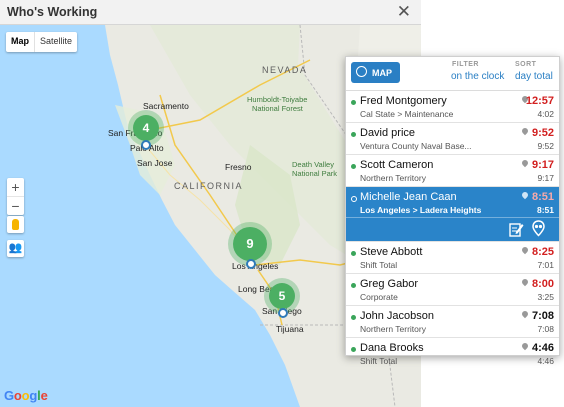  Describe the element at coordinates (166, 106) in the screenshot. I see `label-sacramento: Sacramento` at that location.